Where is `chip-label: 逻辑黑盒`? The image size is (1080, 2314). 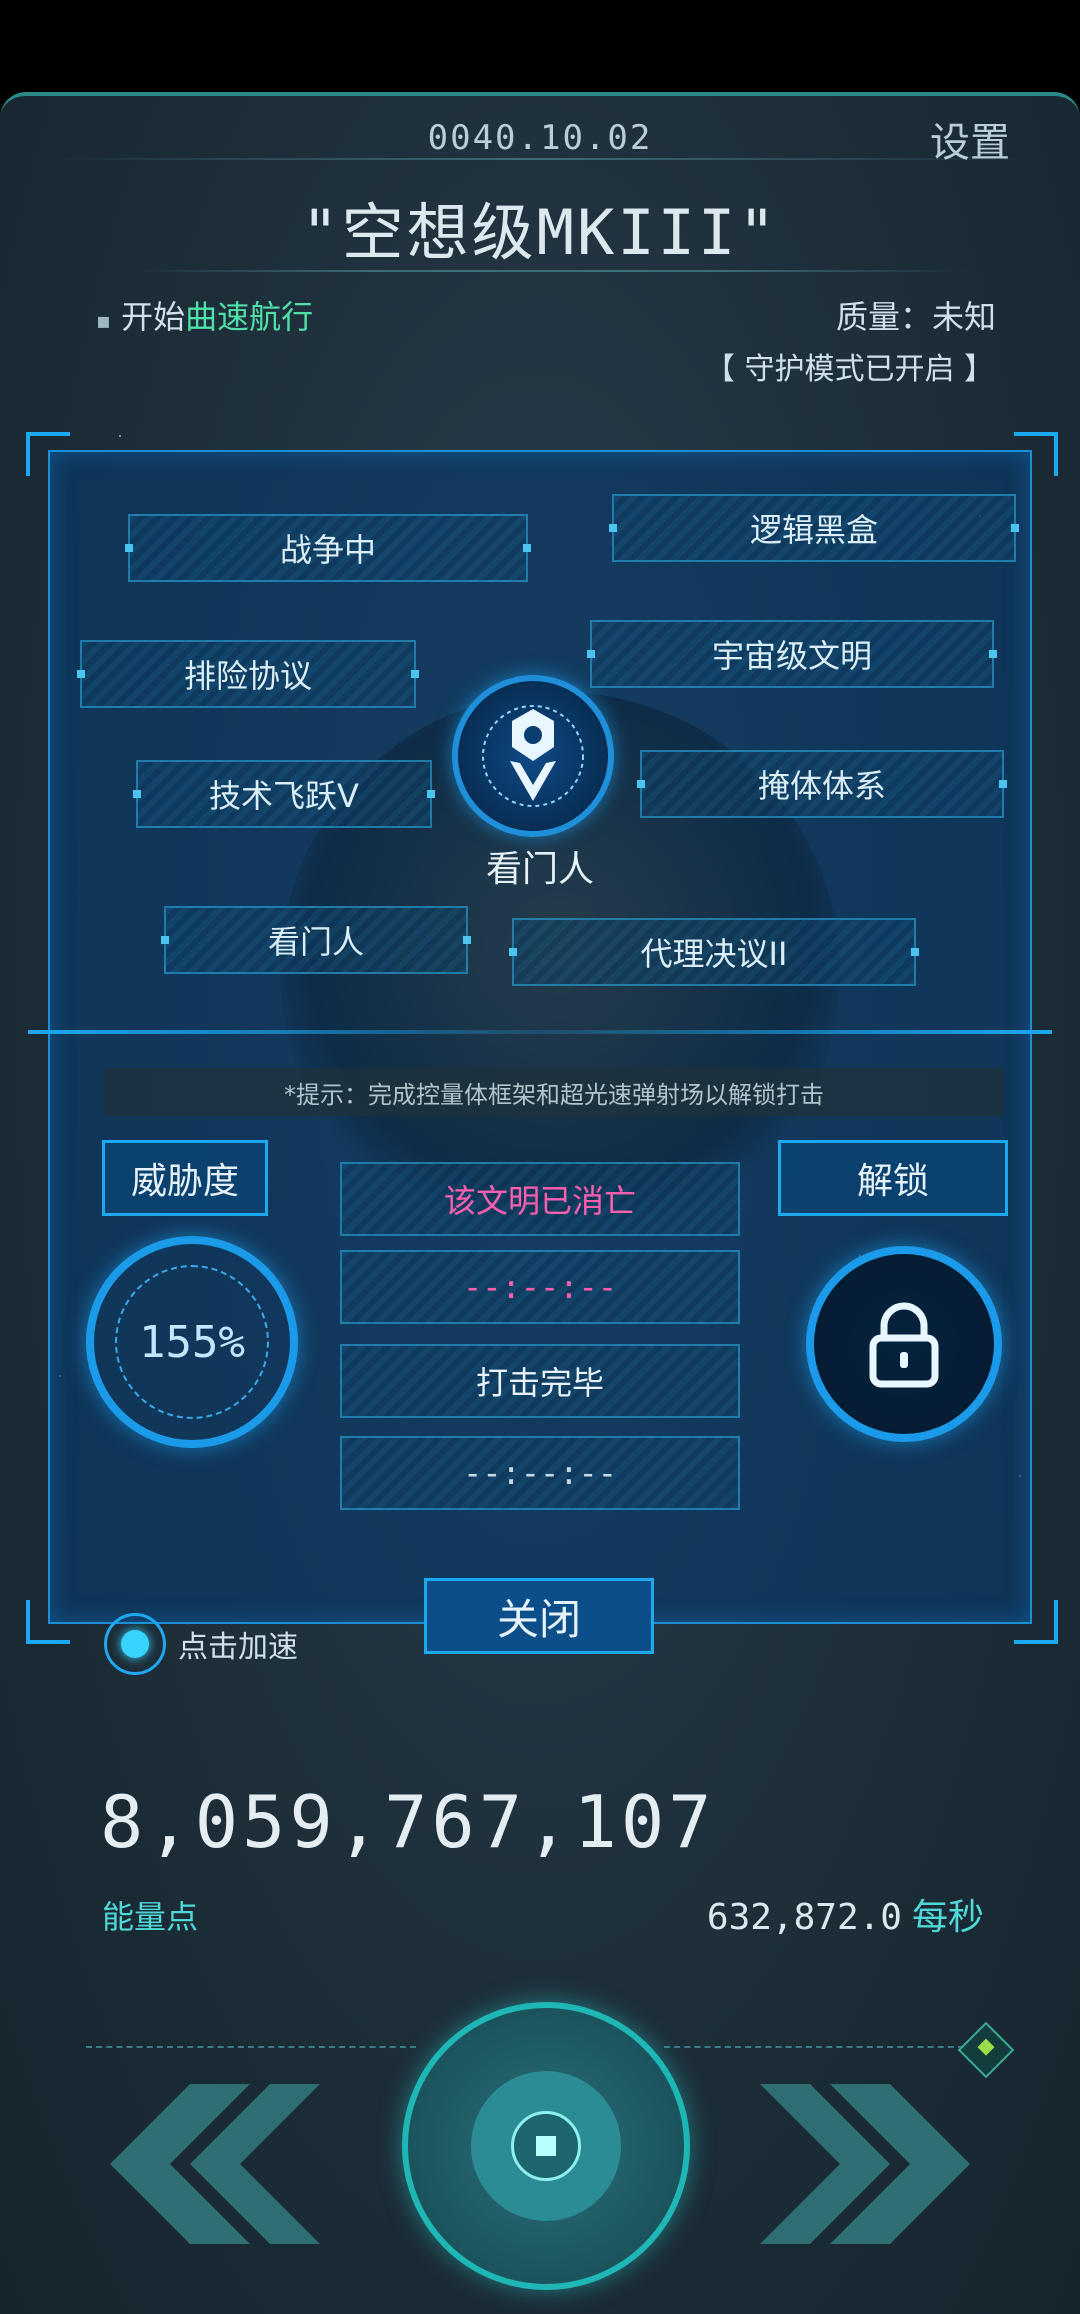
chip-label: 逻辑黑盒 is located at coordinates (813, 530).